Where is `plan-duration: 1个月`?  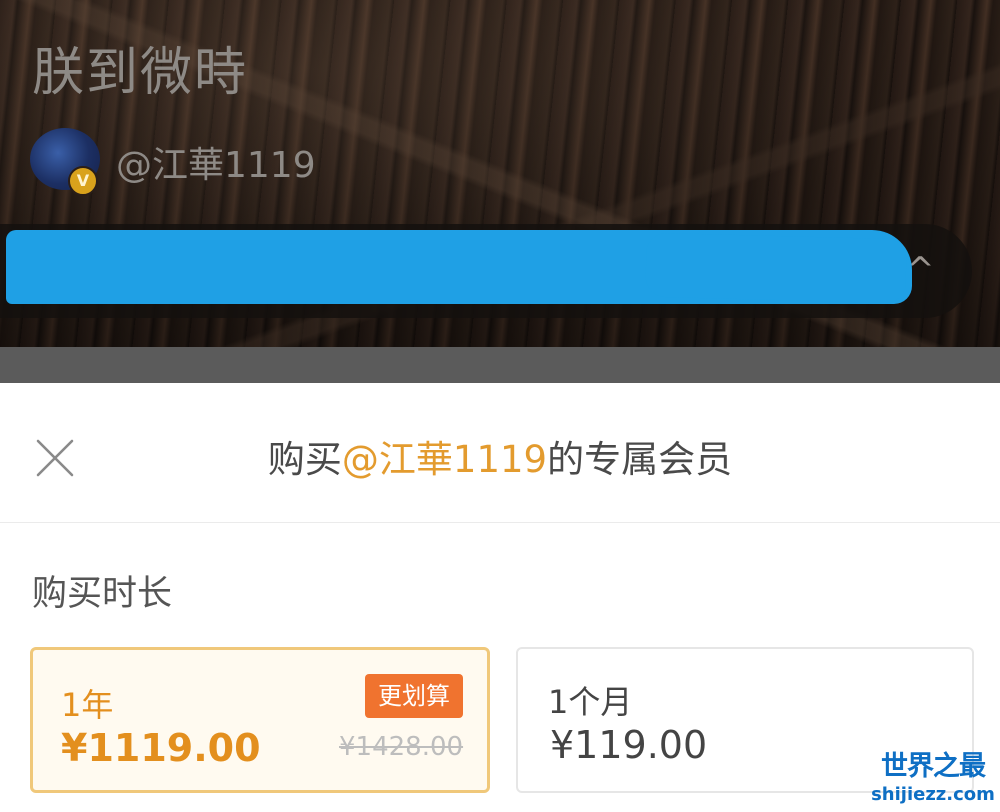
plan-duration: 1个月 is located at coordinates (590, 702).